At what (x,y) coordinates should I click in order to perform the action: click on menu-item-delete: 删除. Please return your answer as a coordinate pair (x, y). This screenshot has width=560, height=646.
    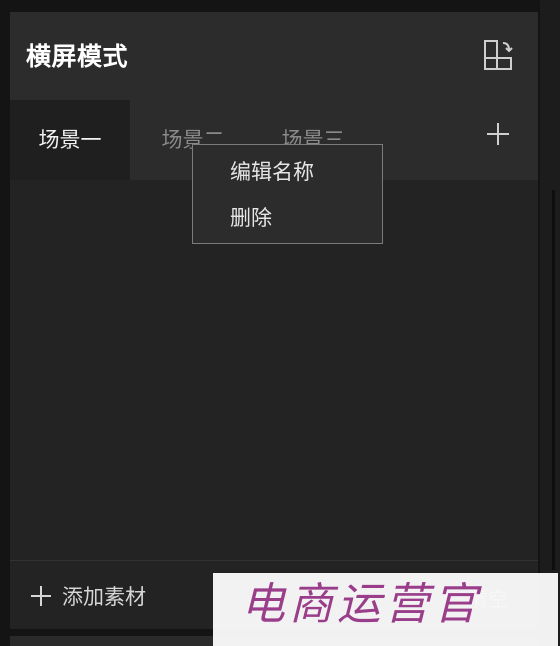
    Looking at the image, I should click on (251, 218).